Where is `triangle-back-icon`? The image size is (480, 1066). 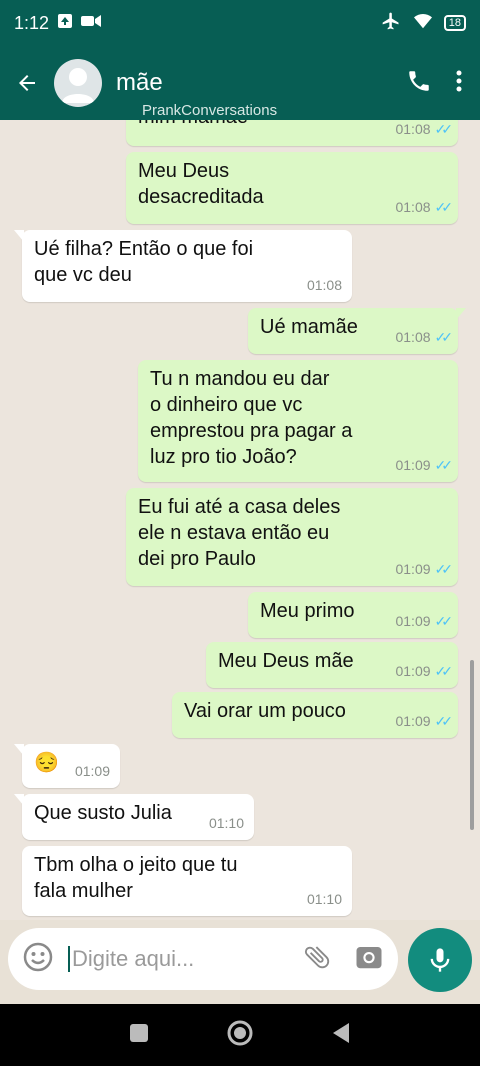
triangle-back-icon is located at coordinates (341, 1032).